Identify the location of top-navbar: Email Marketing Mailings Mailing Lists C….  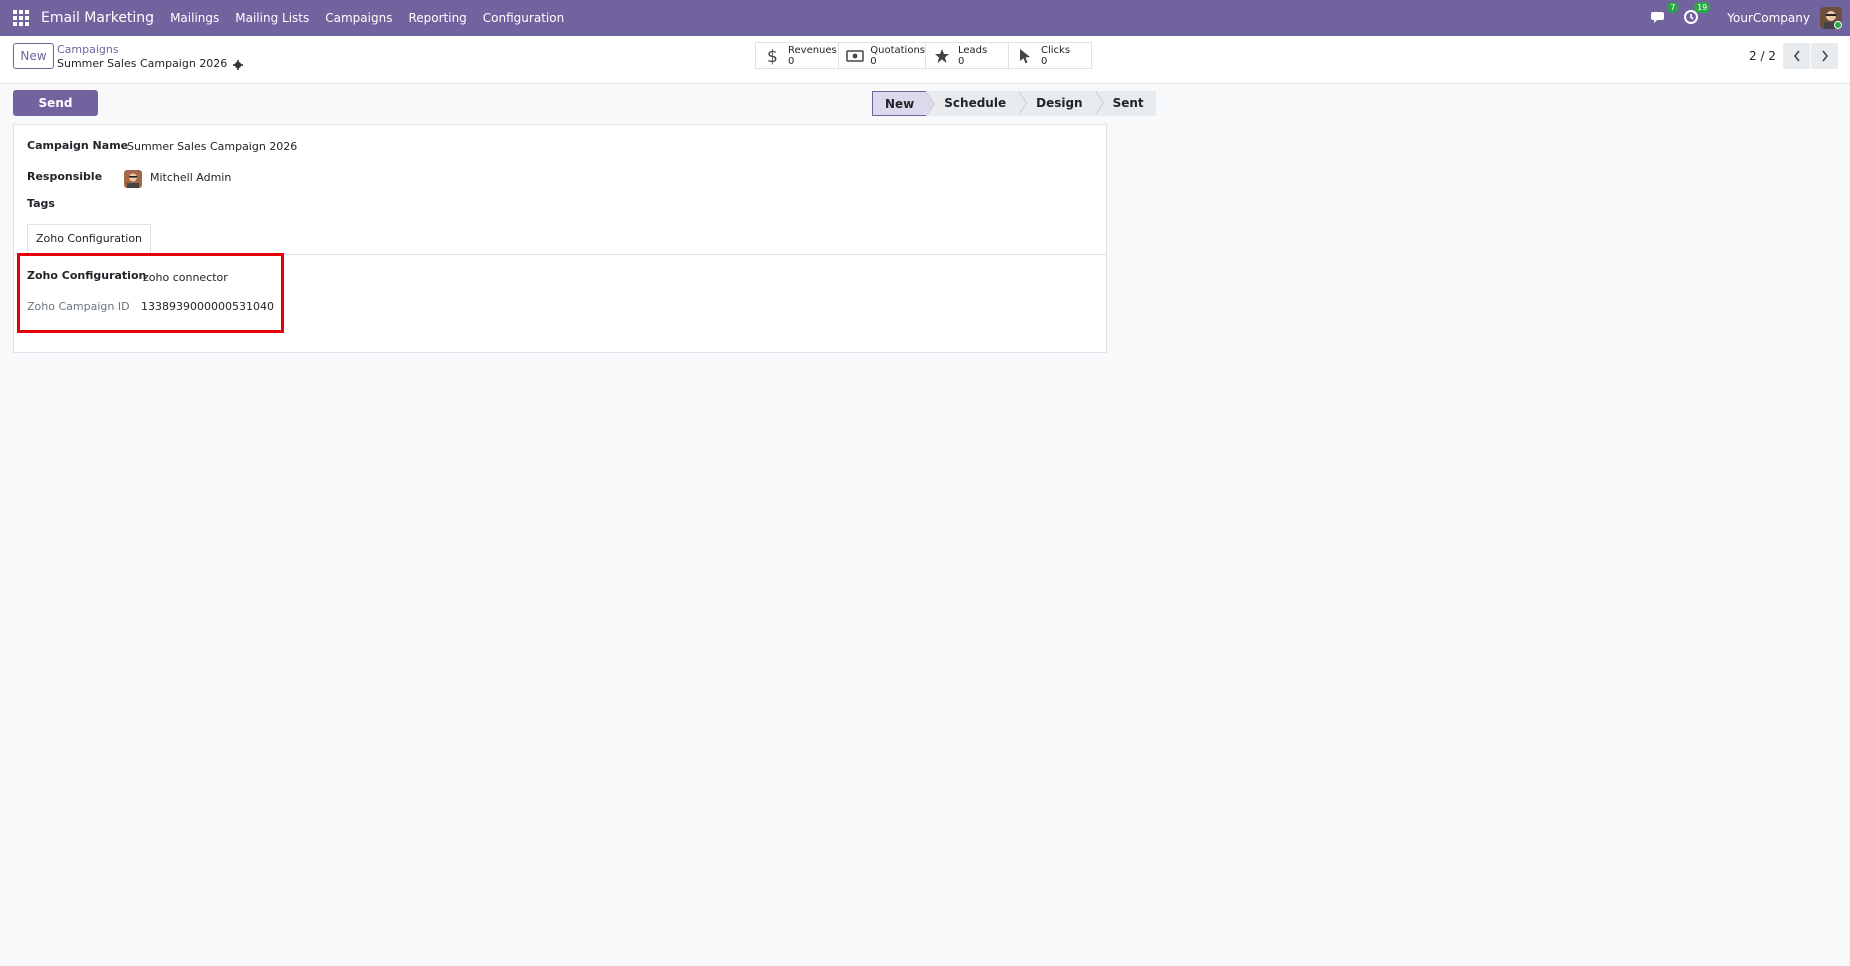
(925, 18).